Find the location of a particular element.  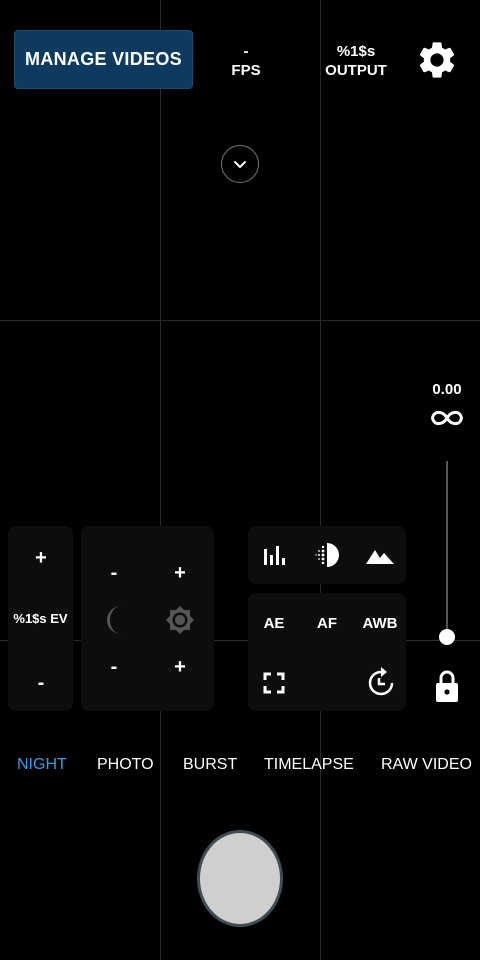

output-value: %1$s is located at coordinates (356, 51).